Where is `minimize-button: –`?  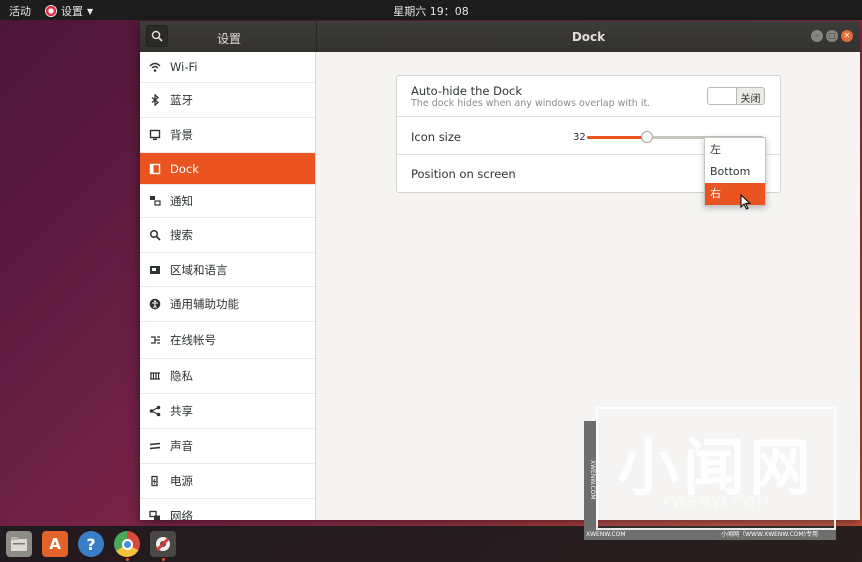 minimize-button: – is located at coordinates (817, 36).